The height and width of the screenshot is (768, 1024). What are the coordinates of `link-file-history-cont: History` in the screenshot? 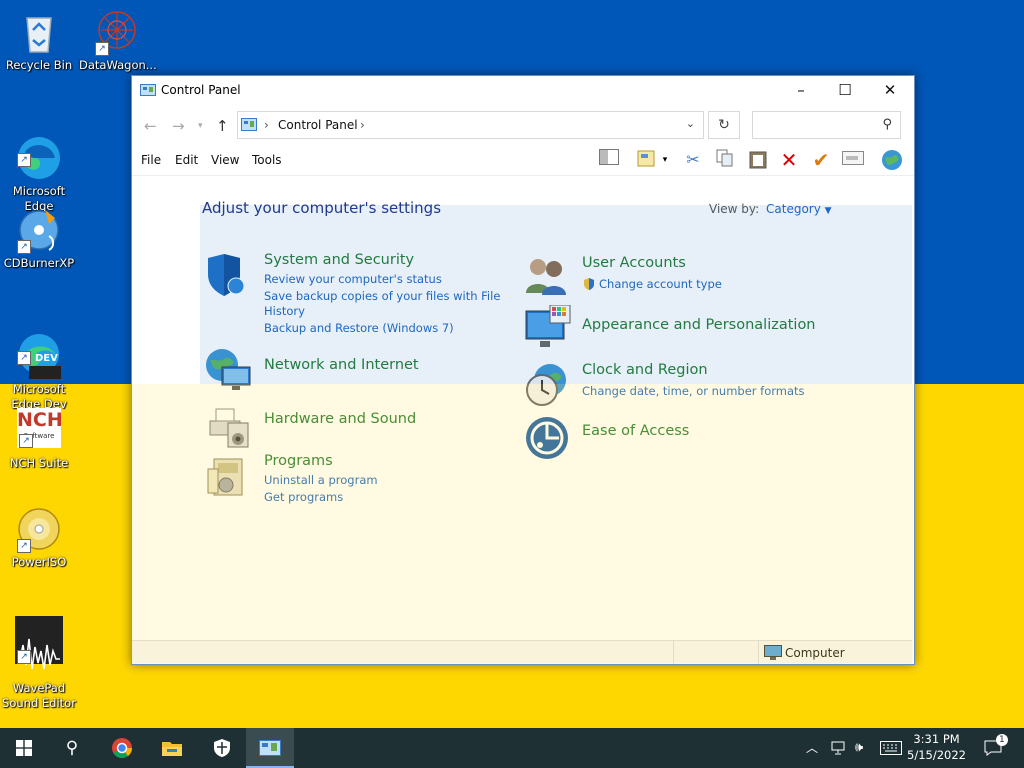 It's located at (284, 311).